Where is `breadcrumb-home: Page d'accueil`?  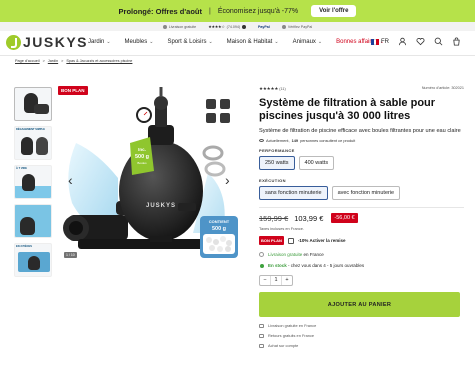
breadcrumb-home: Page d'accueil is located at coordinates (27, 61).